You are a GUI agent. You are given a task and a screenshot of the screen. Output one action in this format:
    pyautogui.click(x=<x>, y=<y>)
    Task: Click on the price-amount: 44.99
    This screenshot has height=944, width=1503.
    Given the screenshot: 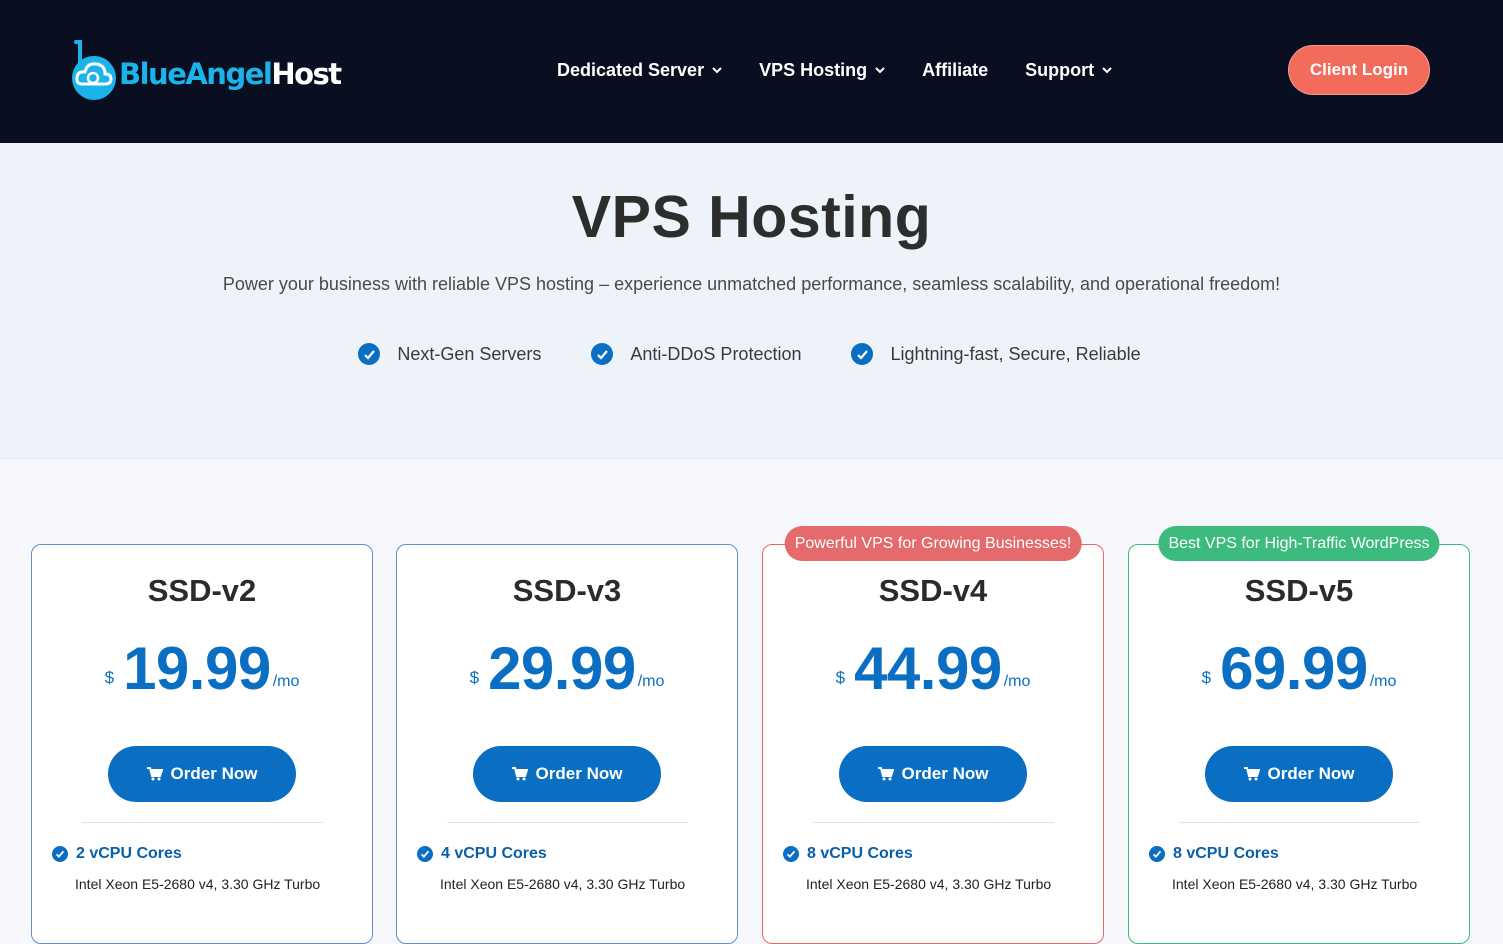 What is the action you would take?
    pyautogui.click(x=928, y=668)
    